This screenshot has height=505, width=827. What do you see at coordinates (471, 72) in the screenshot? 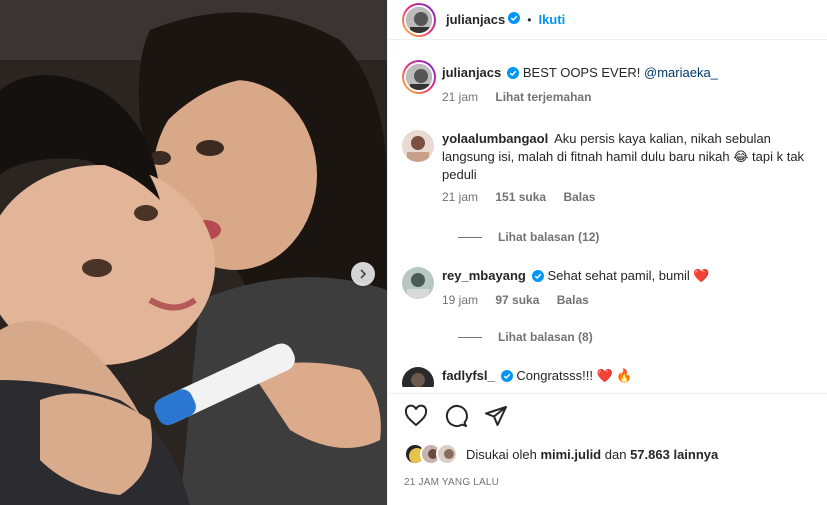
I see `caption-username: julianjacs` at bounding box center [471, 72].